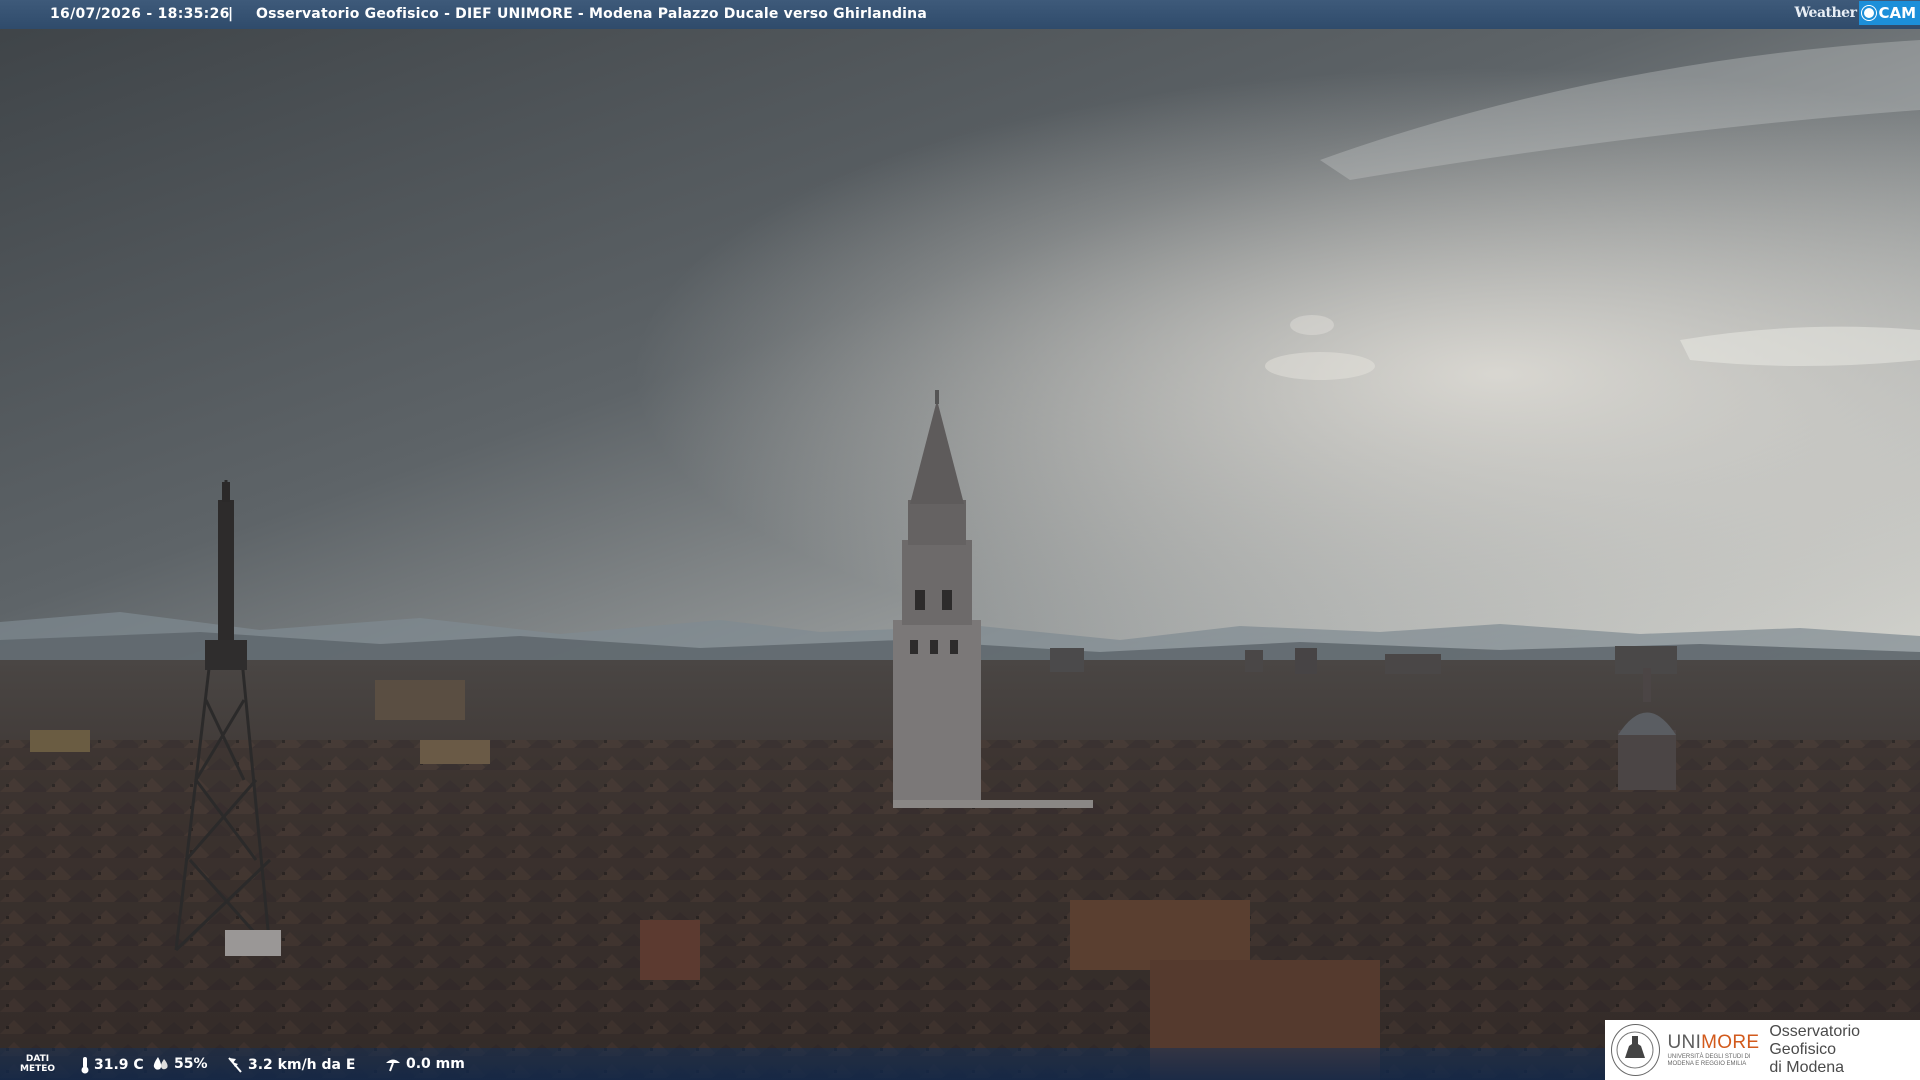 Image resolution: width=1920 pixels, height=1080 pixels. I want to click on temperature-reading: 31.9 C, so click(112, 1065).